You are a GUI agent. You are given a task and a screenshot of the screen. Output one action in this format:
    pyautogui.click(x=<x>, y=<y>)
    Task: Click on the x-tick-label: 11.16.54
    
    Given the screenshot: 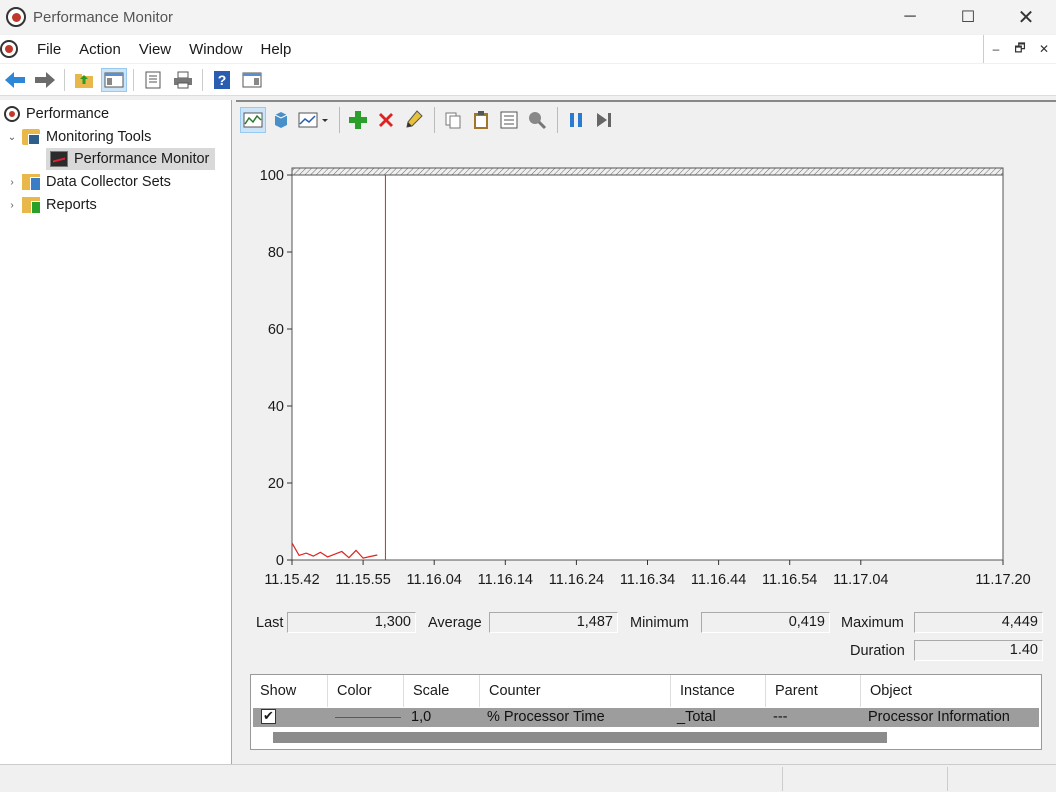 What is the action you would take?
    pyautogui.click(x=789, y=580)
    